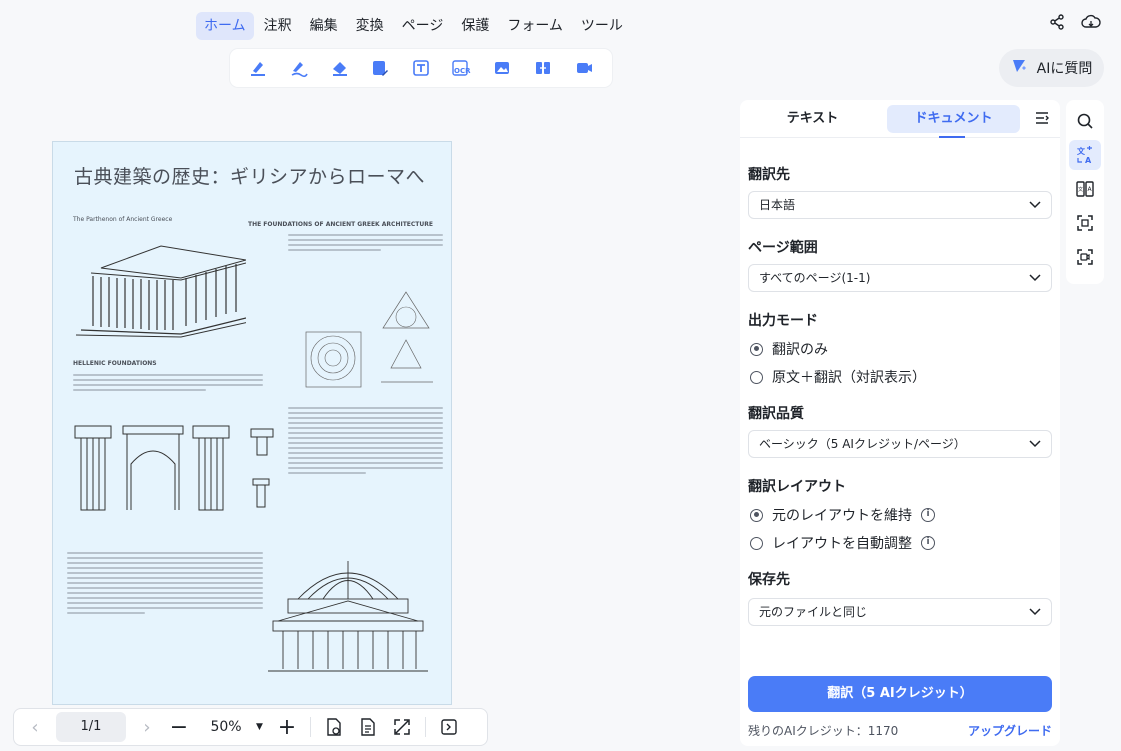  I want to click on fullscreen-icon, so click(402, 727).